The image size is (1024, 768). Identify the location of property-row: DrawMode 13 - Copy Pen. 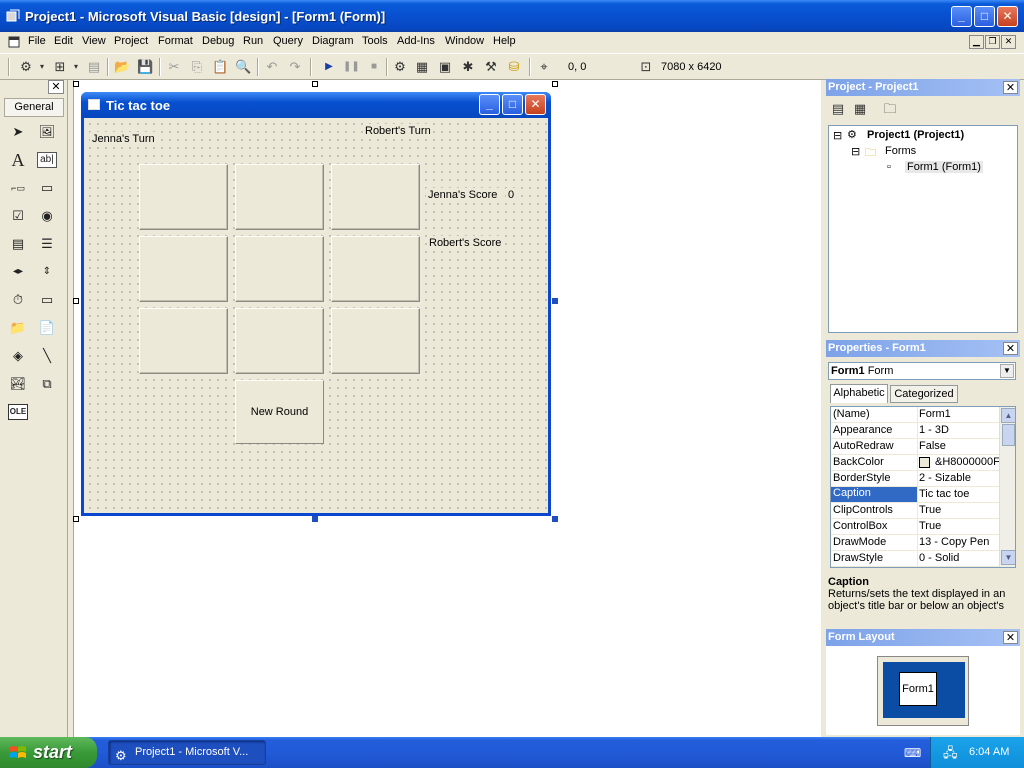
(915, 543).